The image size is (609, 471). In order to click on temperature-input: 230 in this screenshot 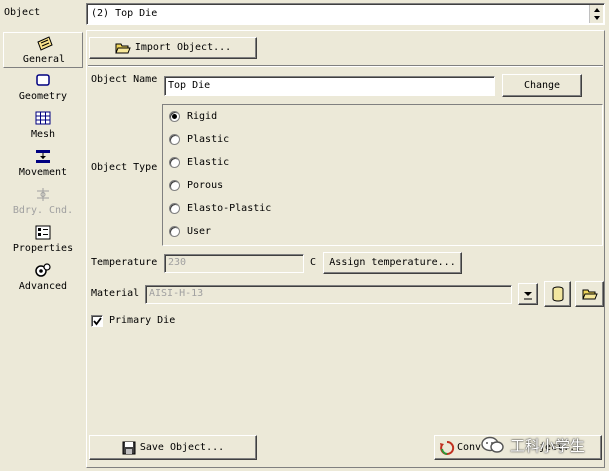, I will do `click(234, 263)`.